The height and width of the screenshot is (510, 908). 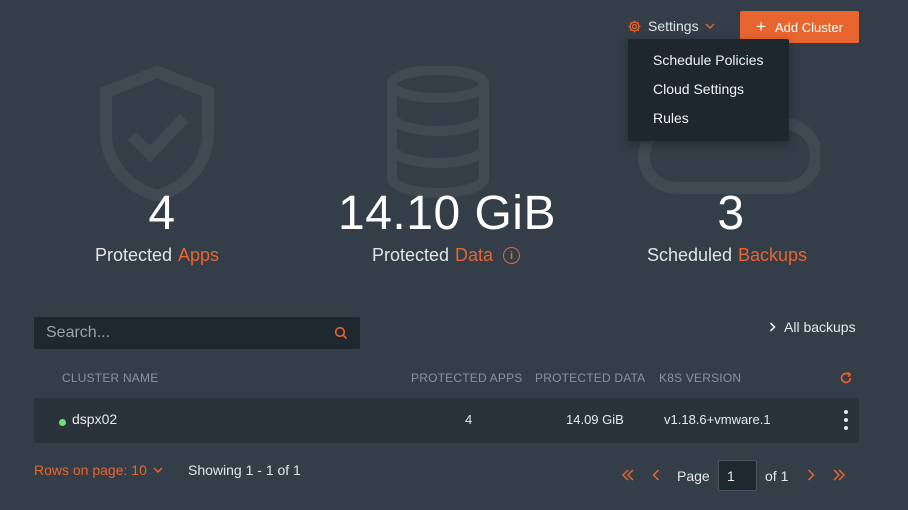 I want to click on add-cluster-label: Add Cluster, so click(x=809, y=27).